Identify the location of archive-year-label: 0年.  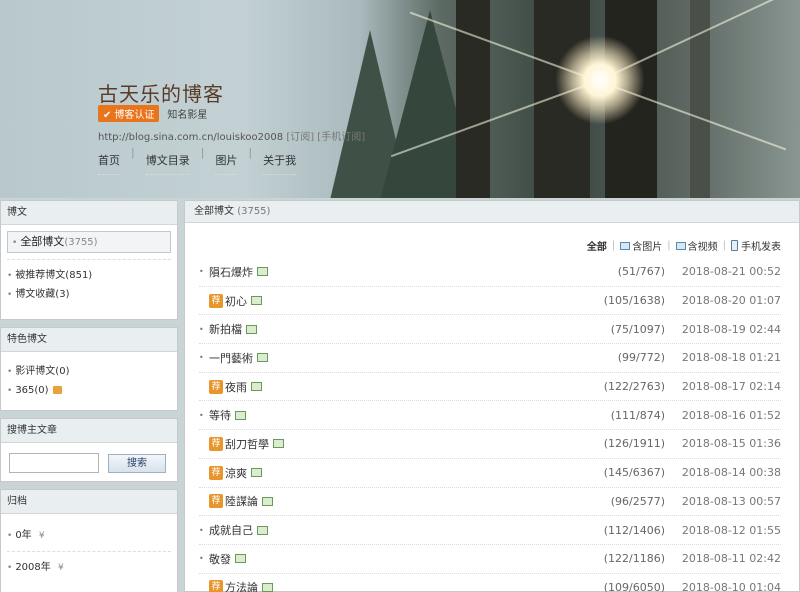
(23, 535).